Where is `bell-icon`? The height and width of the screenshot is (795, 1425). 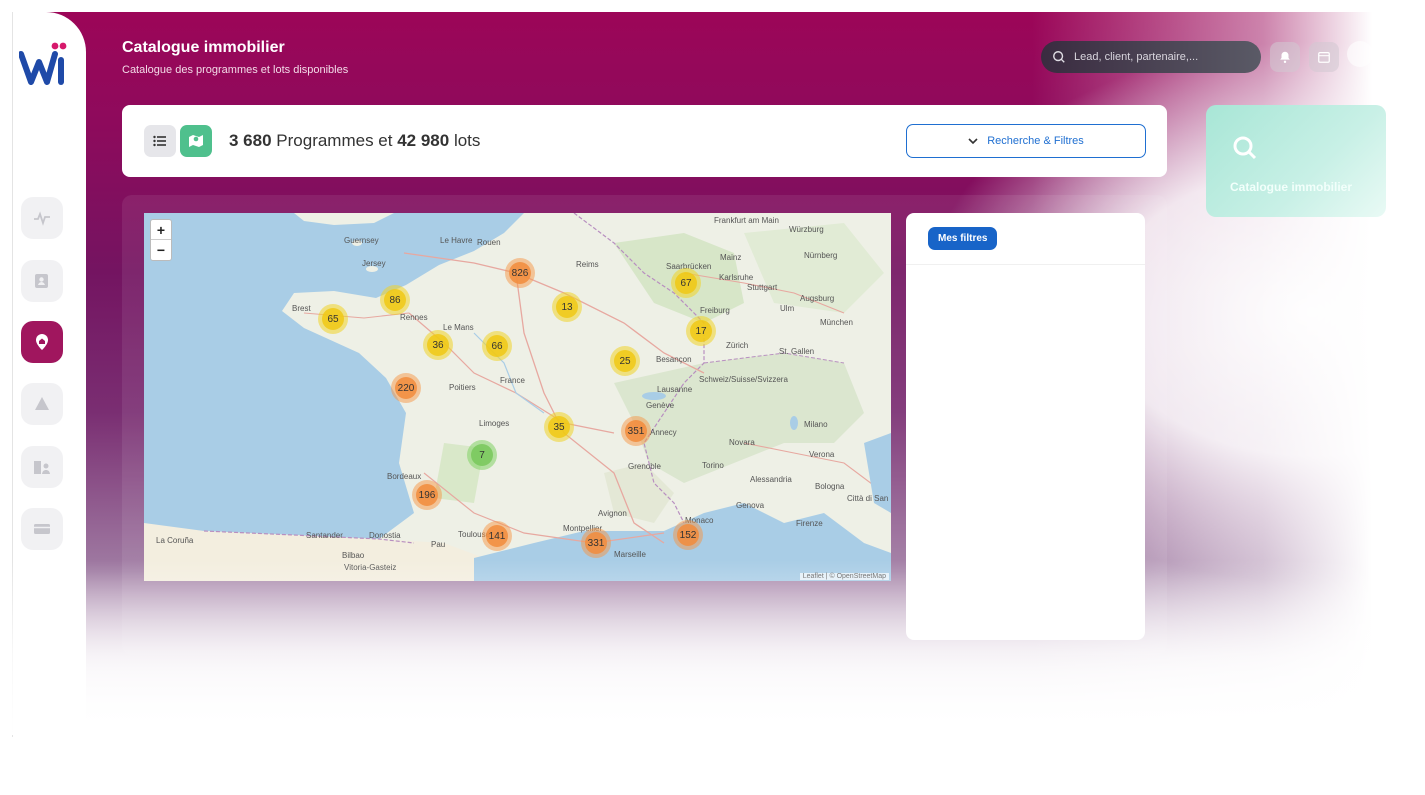 bell-icon is located at coordinates (1285, 57).